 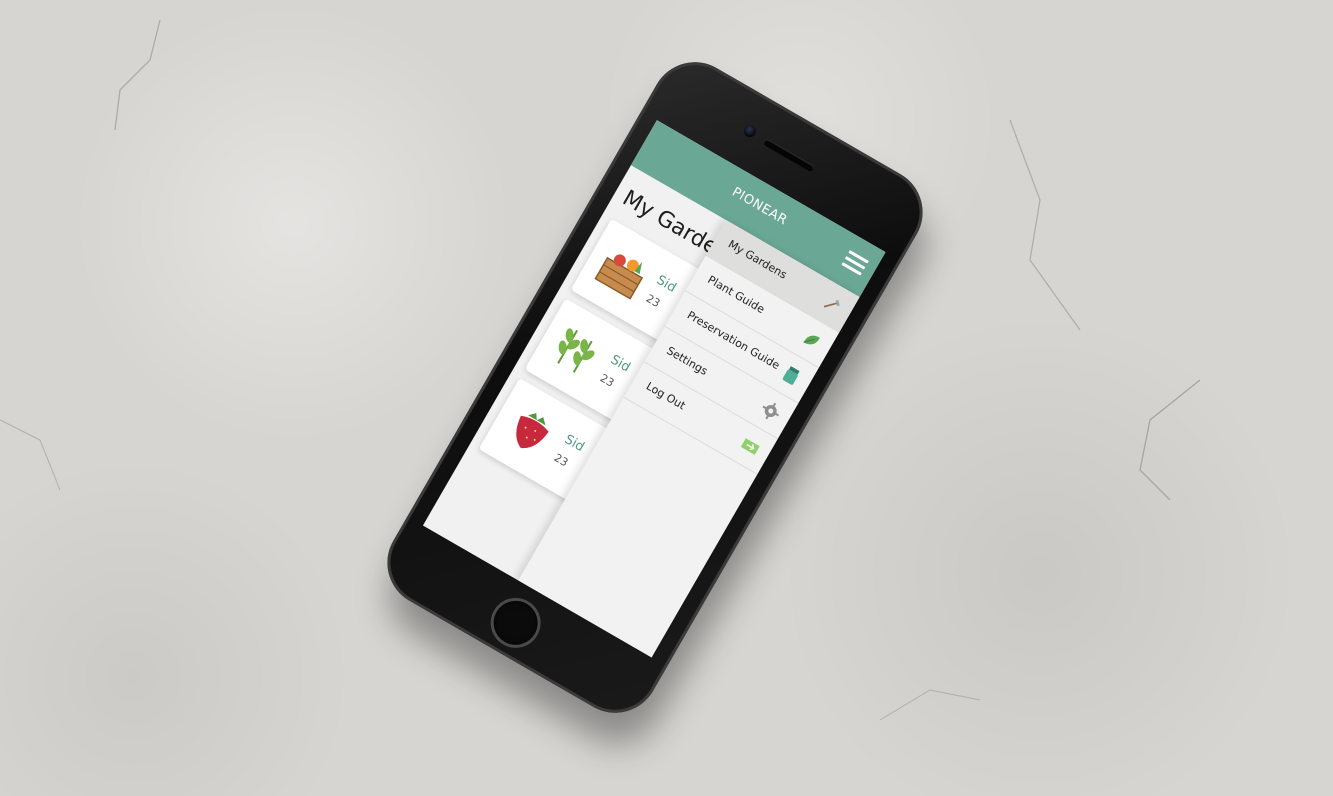 What do you see at coordinates (811, 340) in the screenshot?
I see `leaf-icon` at bounding box center [811, 340].